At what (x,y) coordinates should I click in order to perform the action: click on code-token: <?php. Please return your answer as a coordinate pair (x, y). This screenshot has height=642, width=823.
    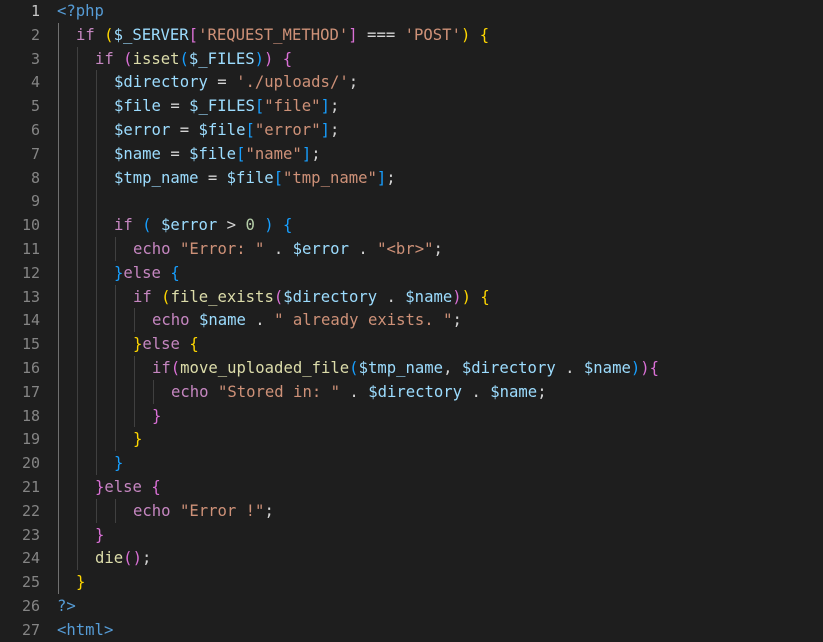
    Looking at the image, I should click on (80, 11).